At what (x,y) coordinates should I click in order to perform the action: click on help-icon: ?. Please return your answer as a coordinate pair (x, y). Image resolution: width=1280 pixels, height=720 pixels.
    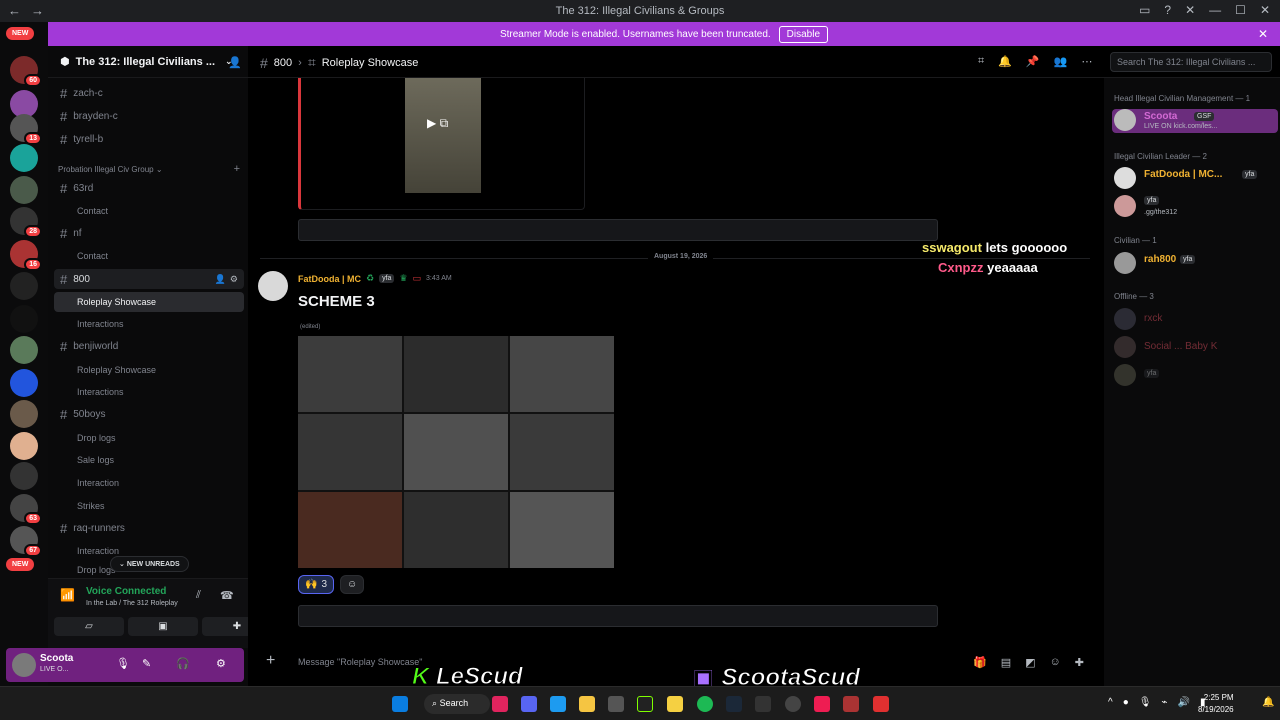
    Looking at the image, I should click on (1167, 10).